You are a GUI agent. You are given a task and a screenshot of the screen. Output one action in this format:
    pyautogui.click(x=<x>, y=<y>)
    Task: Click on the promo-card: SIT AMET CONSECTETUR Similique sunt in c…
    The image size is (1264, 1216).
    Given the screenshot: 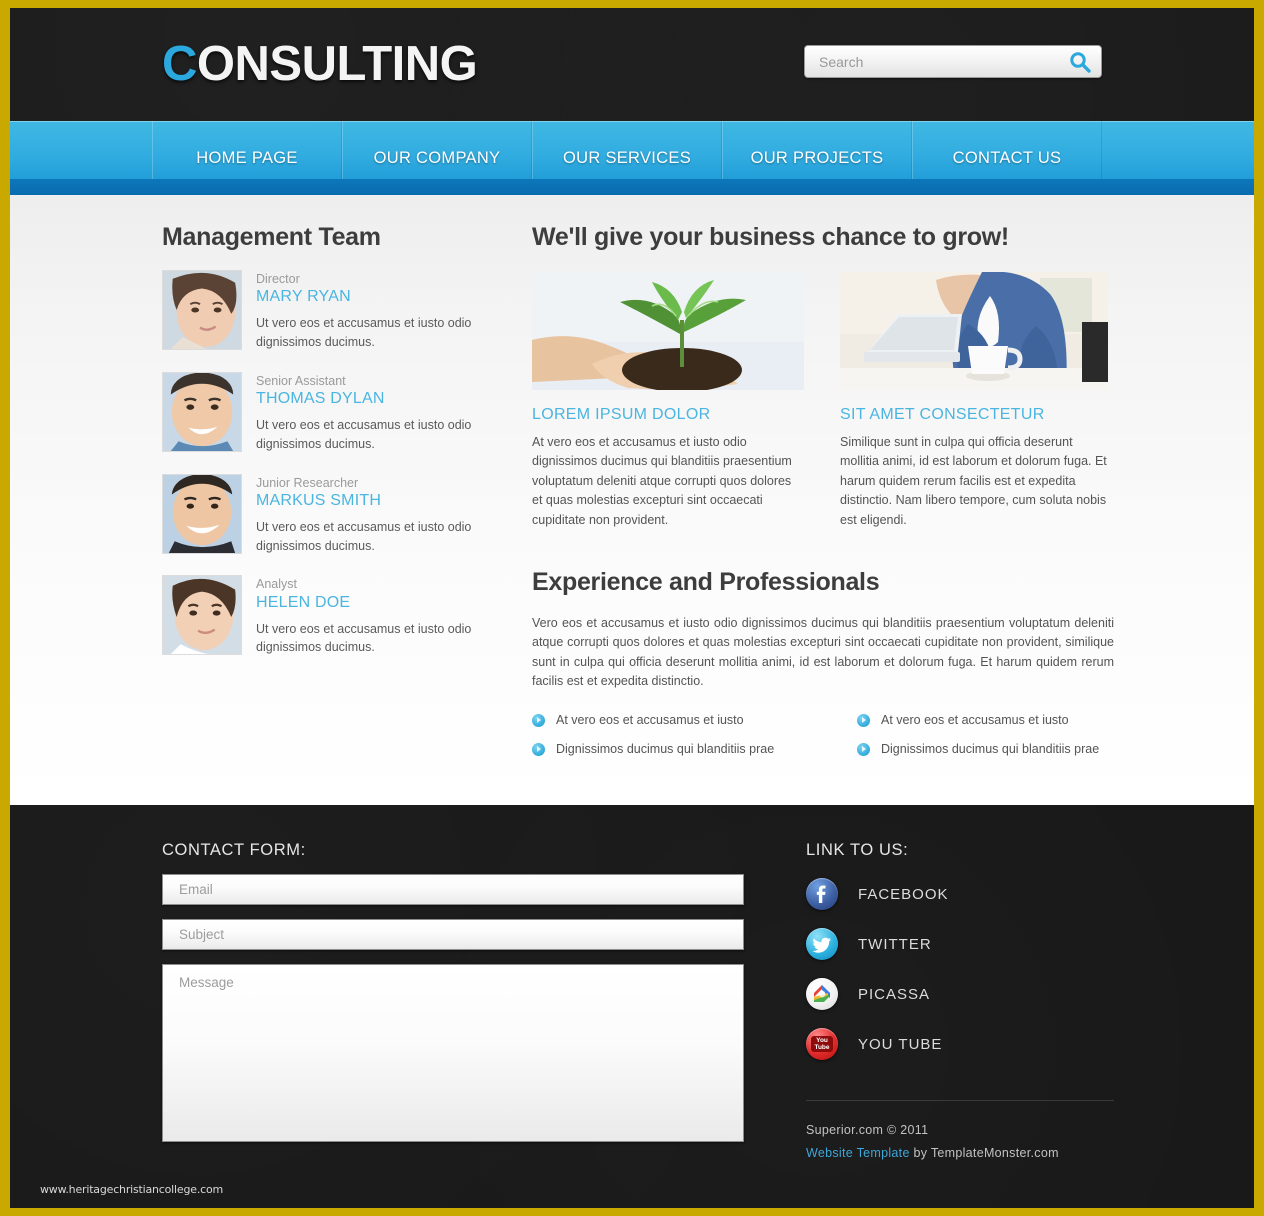 What is the action you would take?
    pyautogui.click(x=974, y=401)
    